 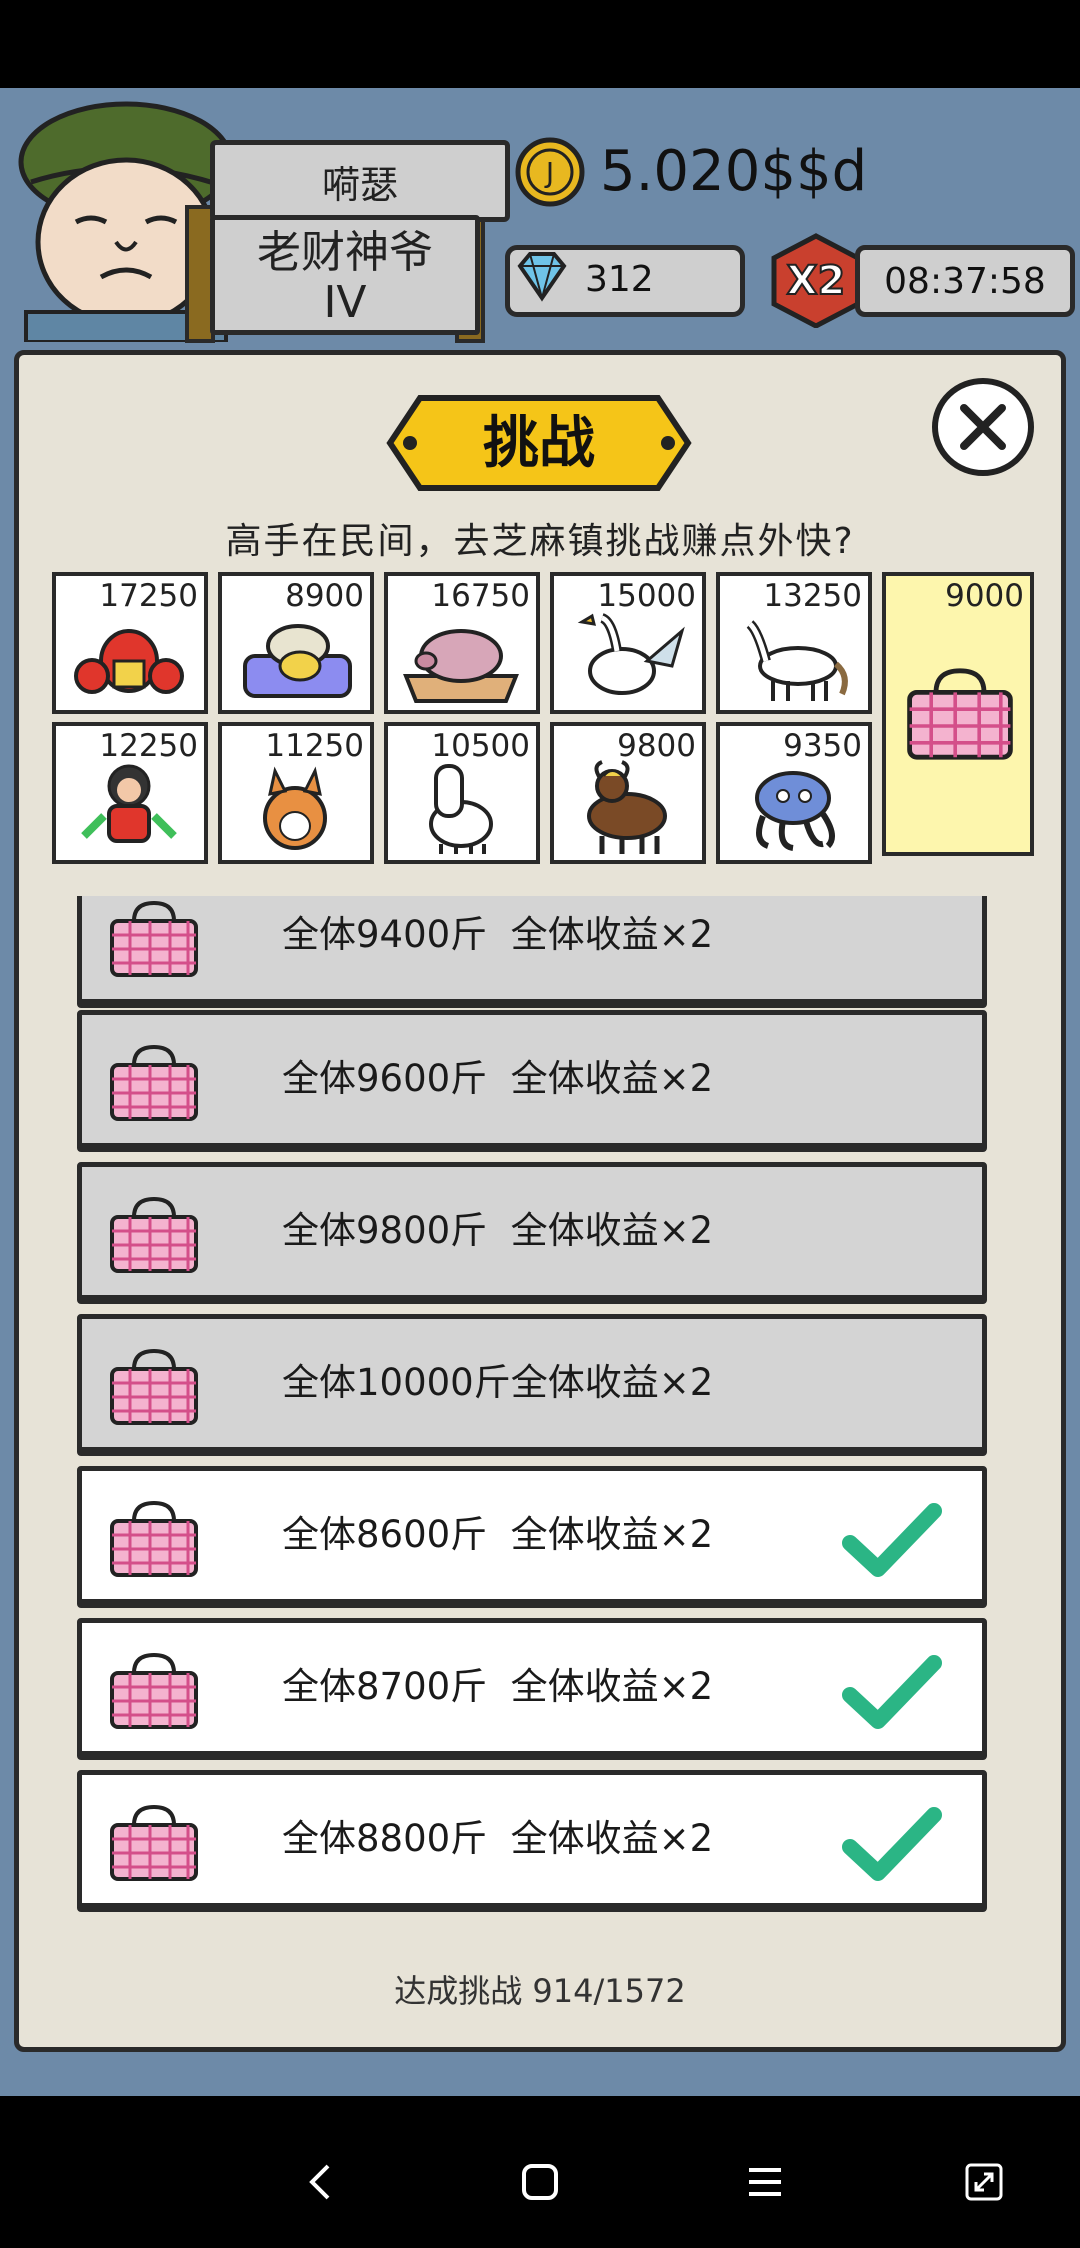 What do you see at coordinates (498, 1078) in the screenshot?
I see `challenge-row-text: 全体9600斤 全体收益×2` at bounding box center [498, 1078].